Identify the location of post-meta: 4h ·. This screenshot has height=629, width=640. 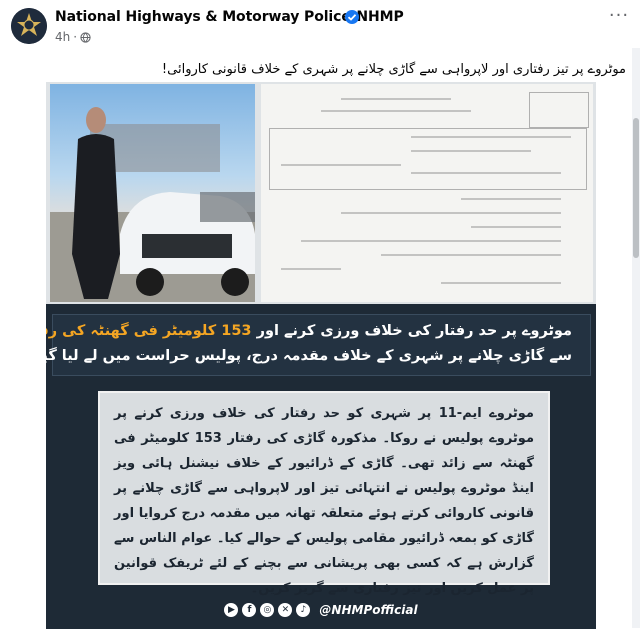
(73, 37).